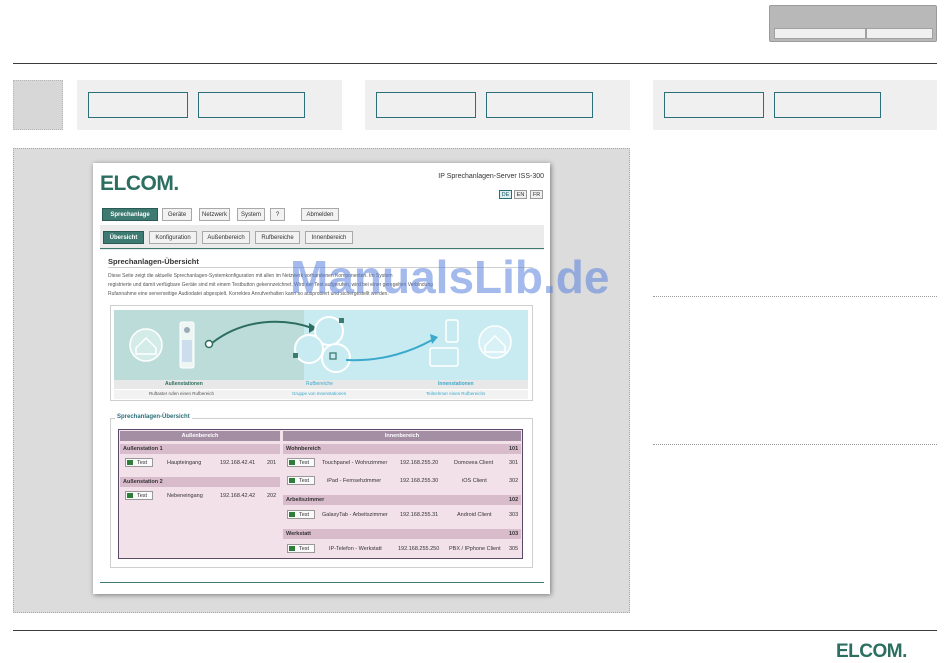  Describe the element at coordinates (520, 194) in the screenshot. I see `lang-en: EN` at that location.